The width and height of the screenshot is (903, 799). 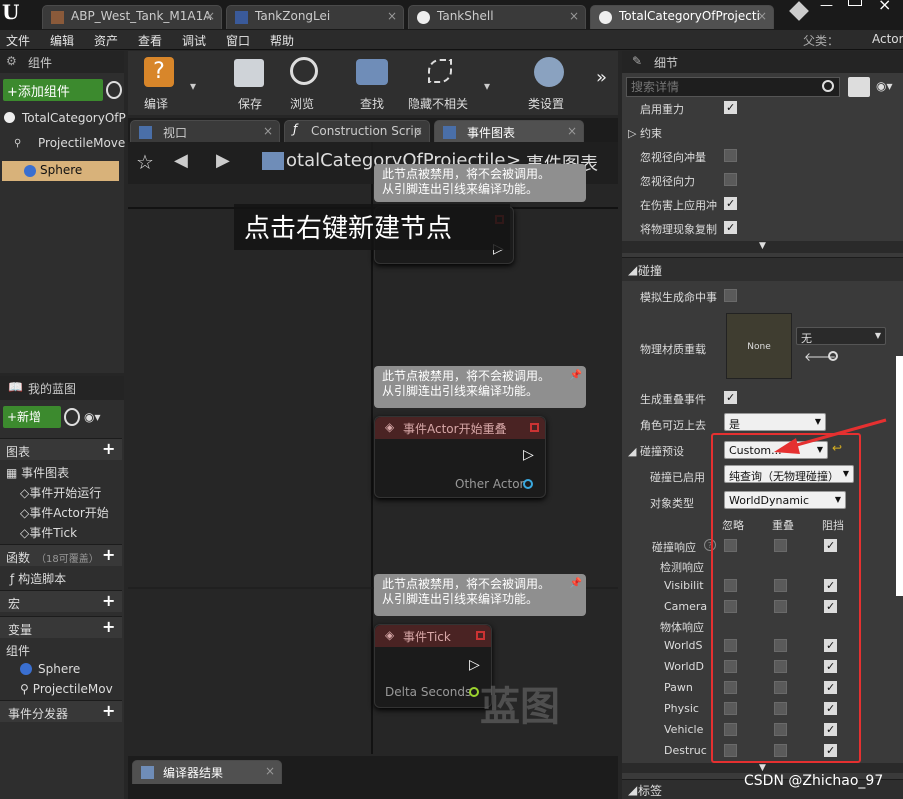 I want to click on tab-compiler-results: 编译器结果 ×, so click(x=207, y=772).